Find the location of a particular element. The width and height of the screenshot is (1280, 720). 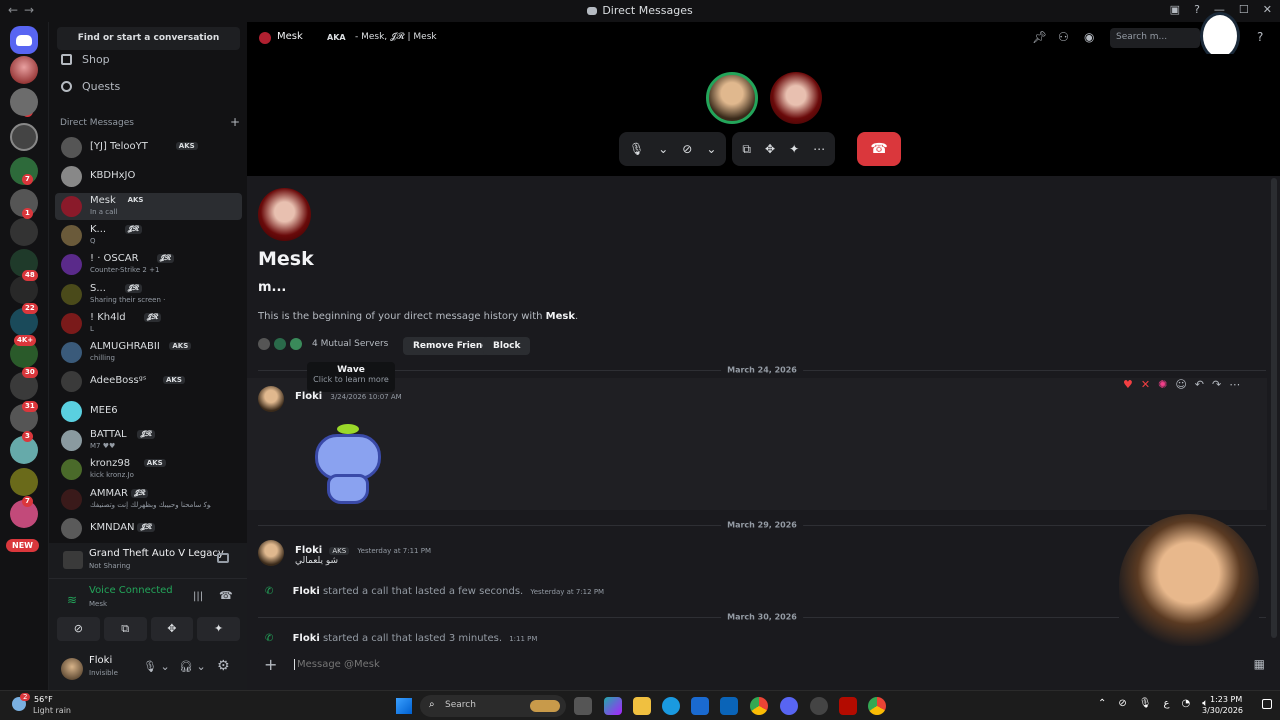

windows-start-icon is located at coordinates (404, 706).